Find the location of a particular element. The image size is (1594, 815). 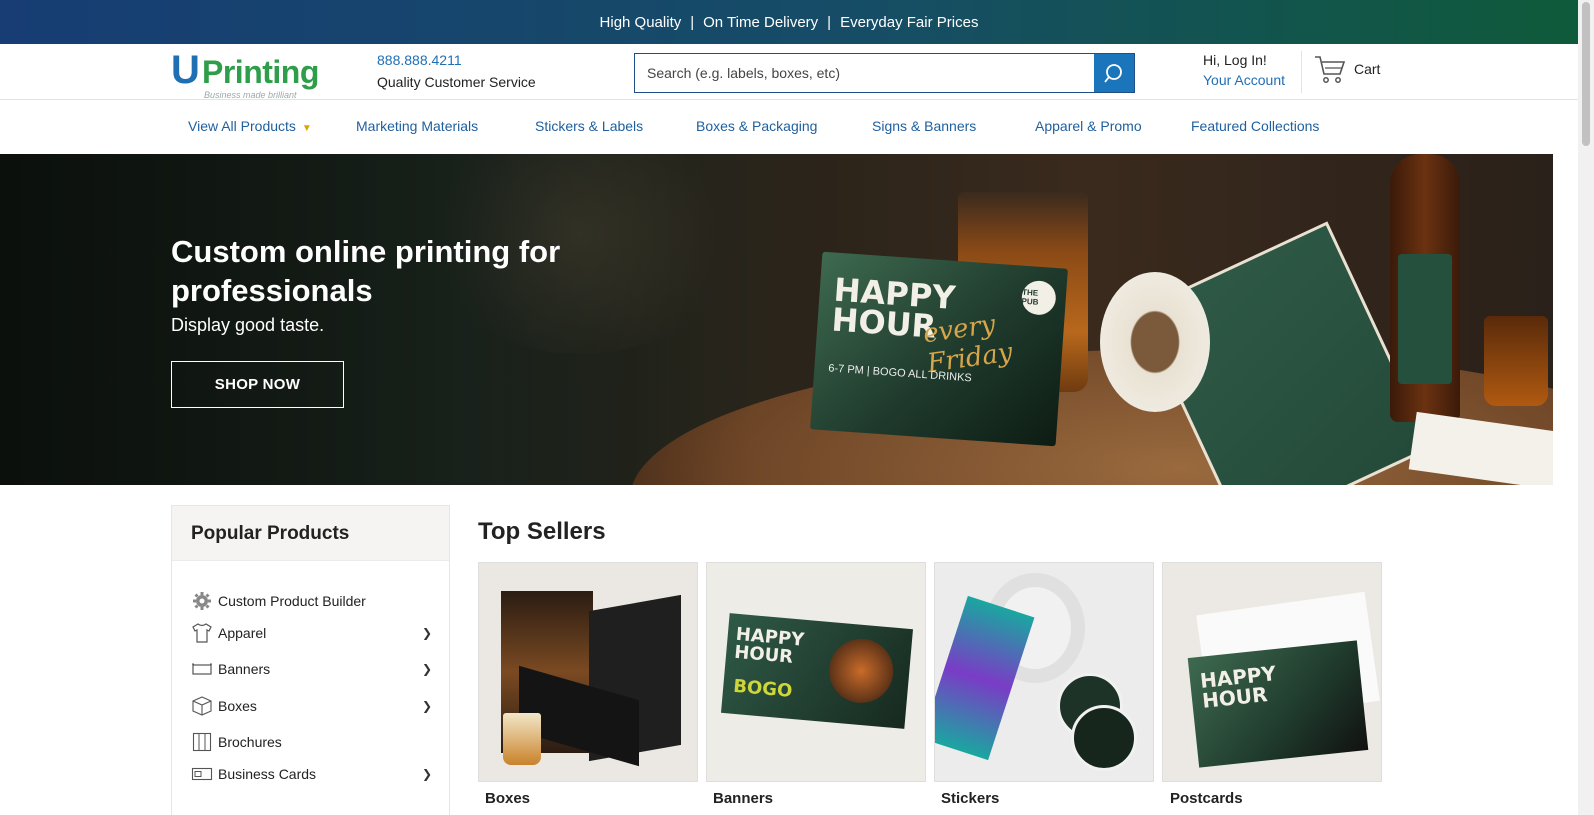

promo-quality: High Quality is located at coordinates (640, 22).